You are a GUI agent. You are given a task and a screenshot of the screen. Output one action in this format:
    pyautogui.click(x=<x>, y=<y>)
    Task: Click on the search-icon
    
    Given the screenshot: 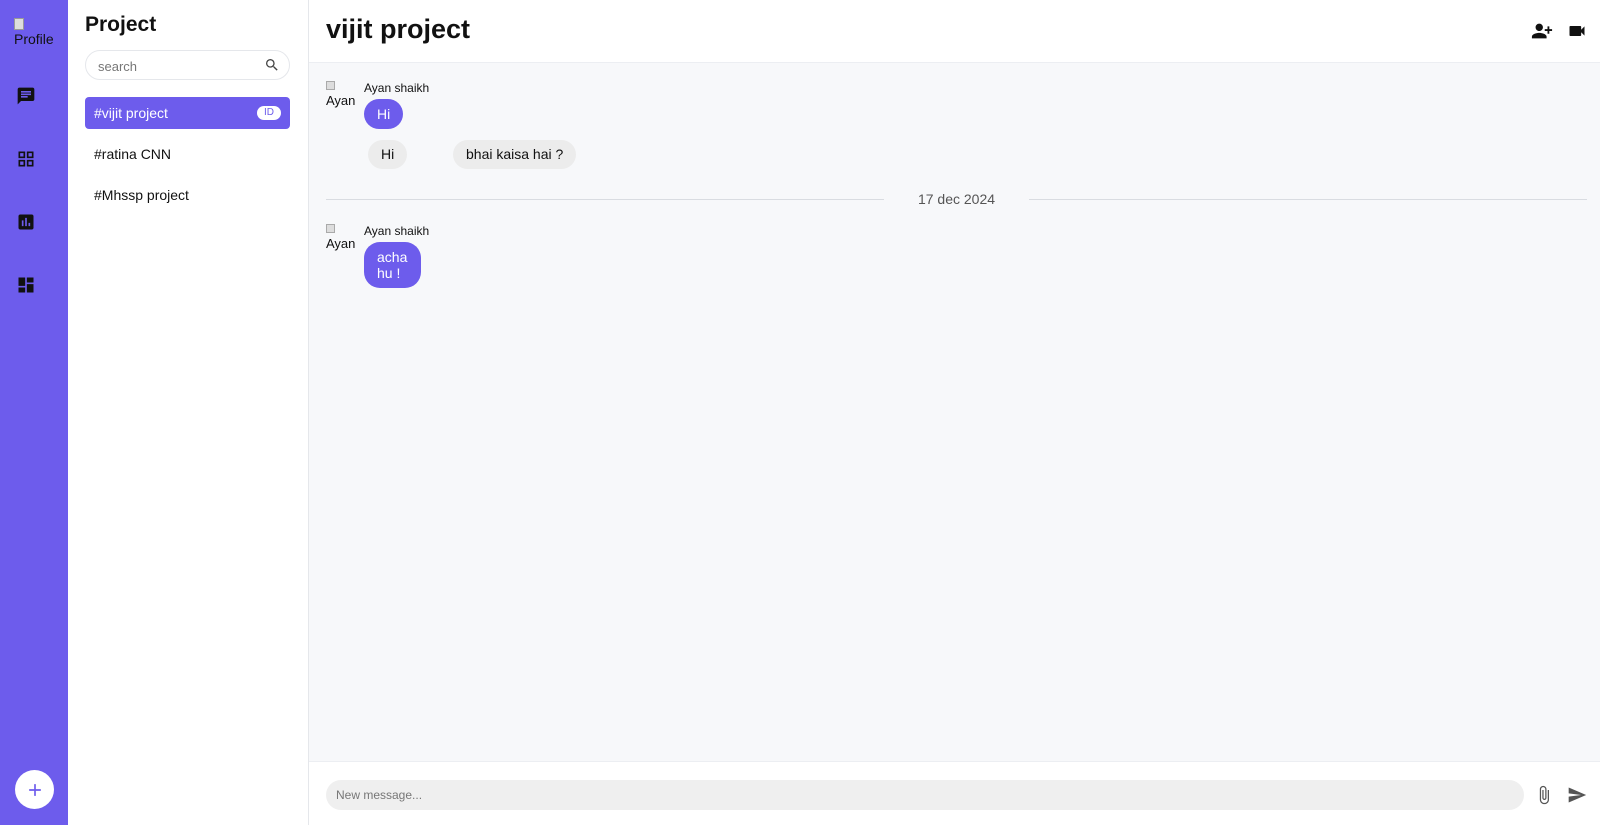 What is the action you would take?
    pyautogui.click(x=272, y=65)
    